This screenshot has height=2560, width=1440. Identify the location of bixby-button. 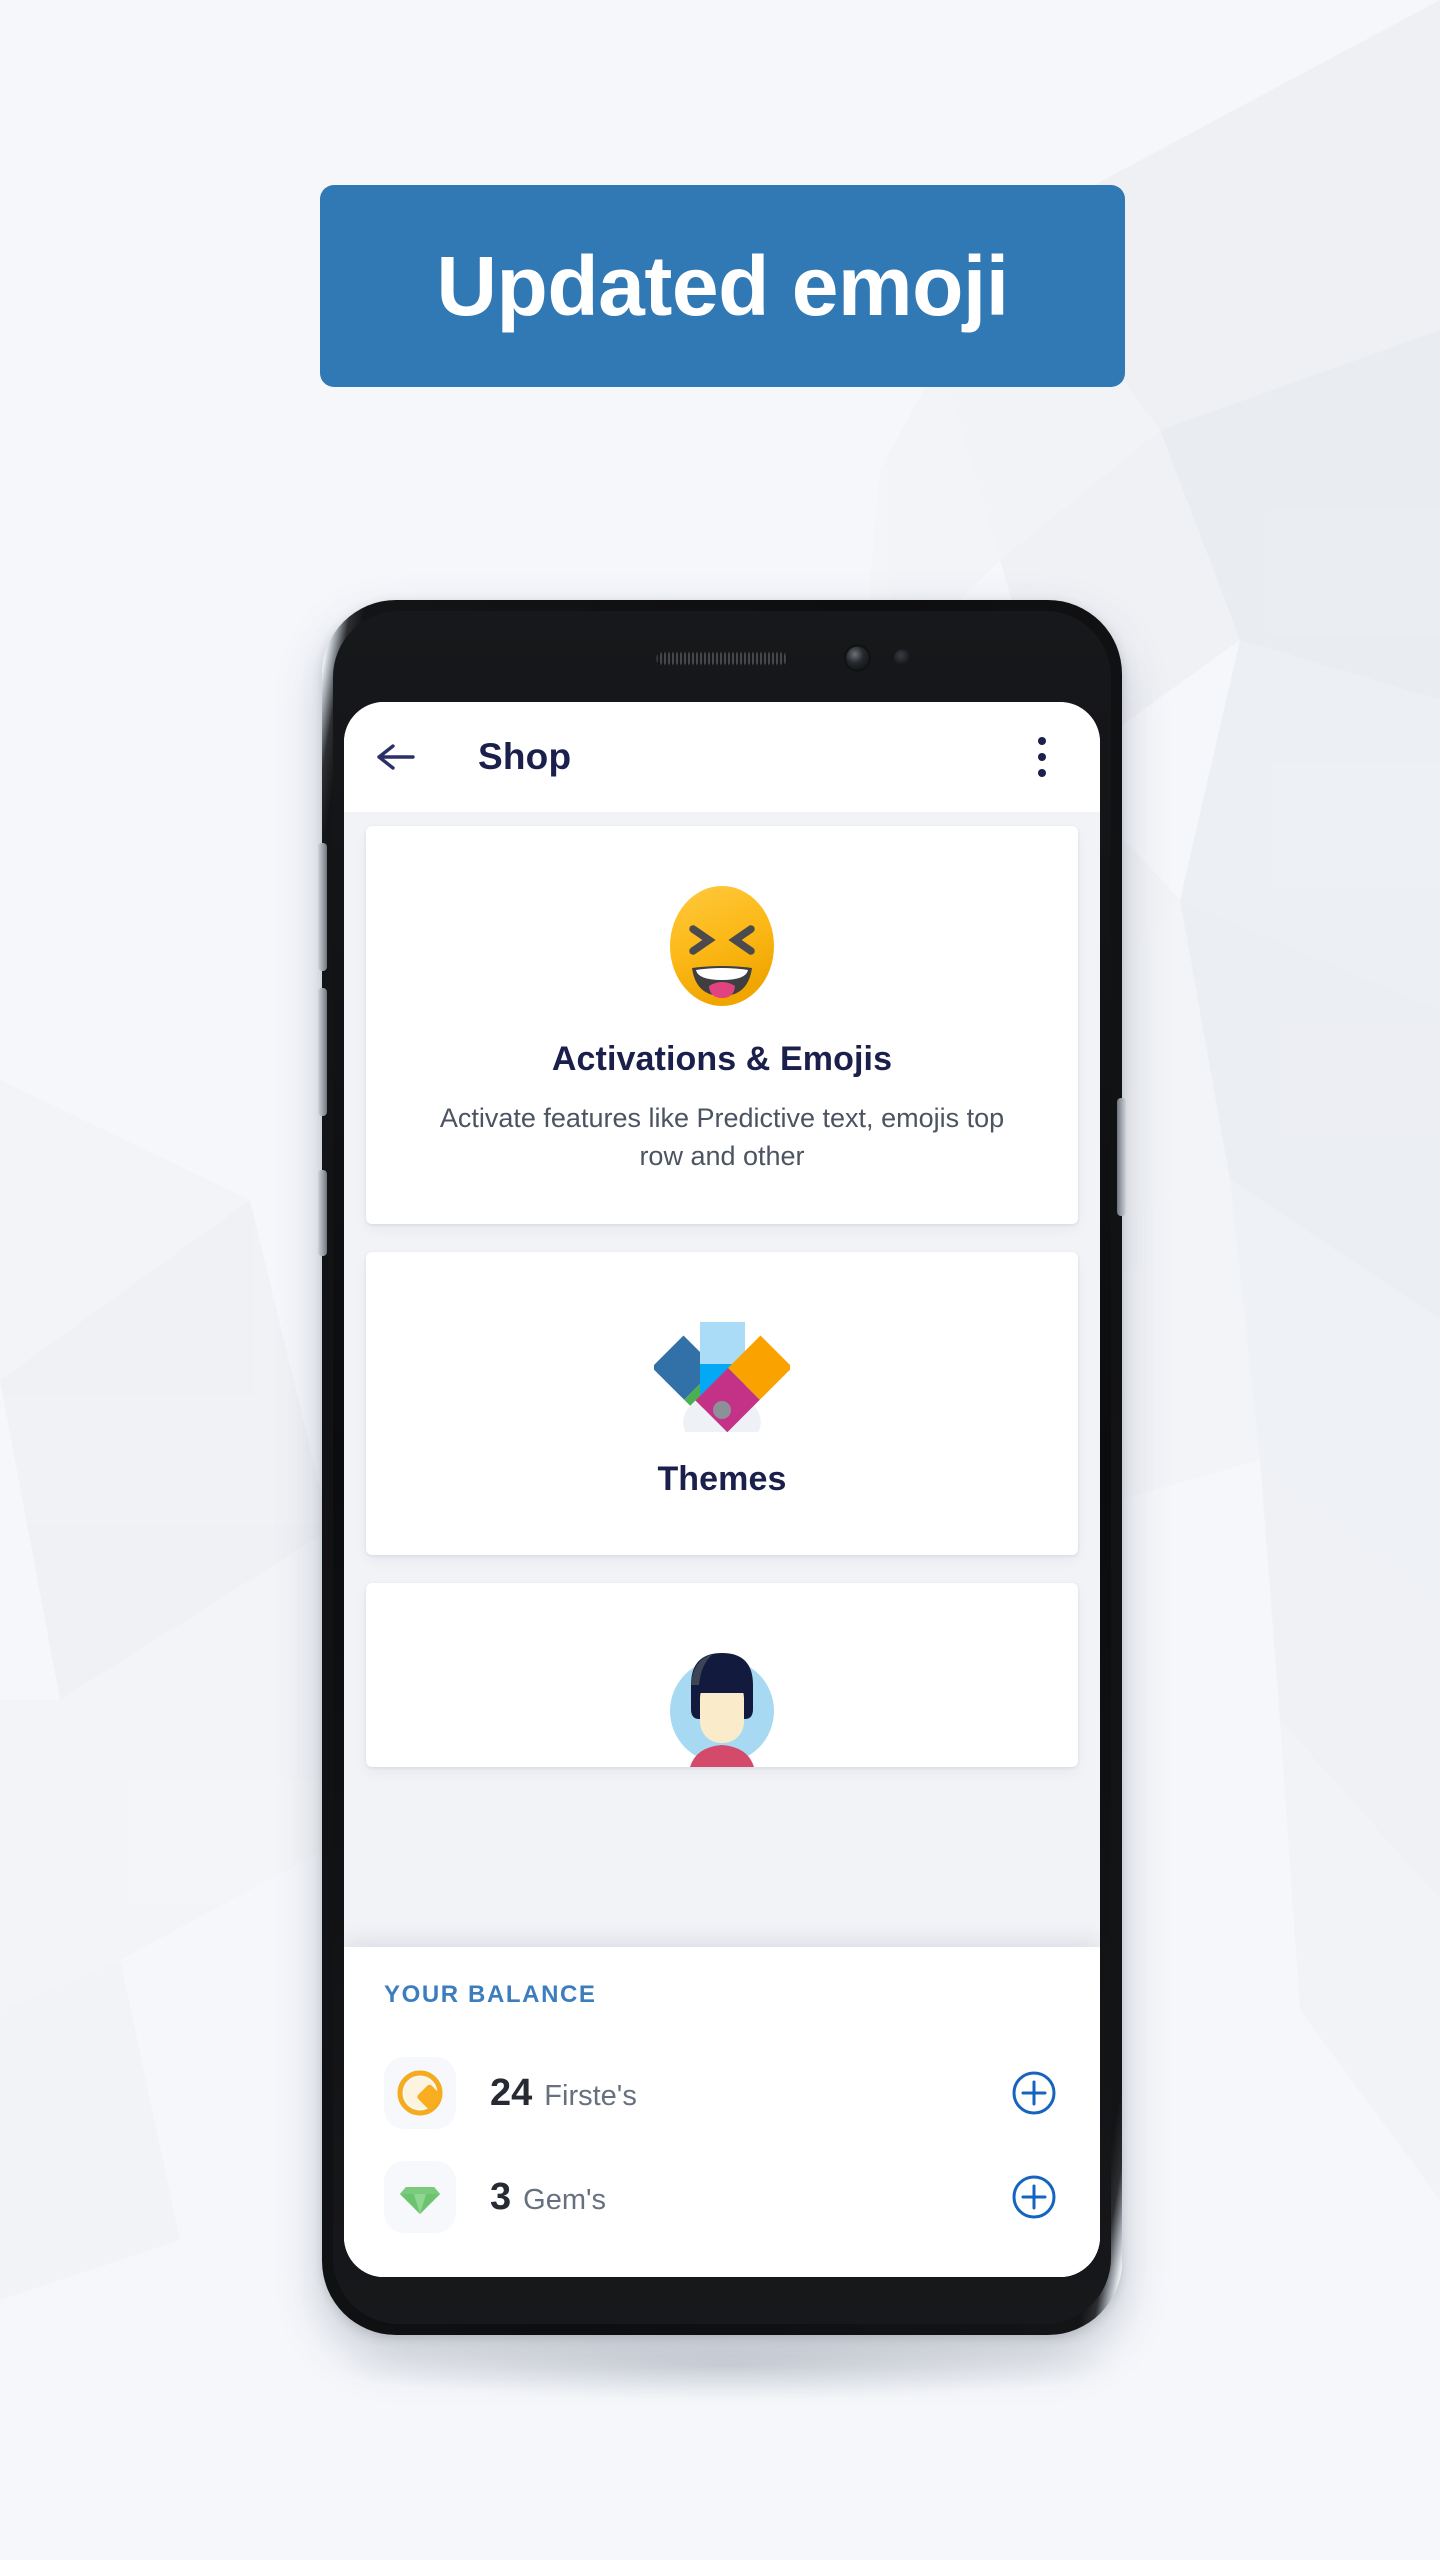
(322, 1213).